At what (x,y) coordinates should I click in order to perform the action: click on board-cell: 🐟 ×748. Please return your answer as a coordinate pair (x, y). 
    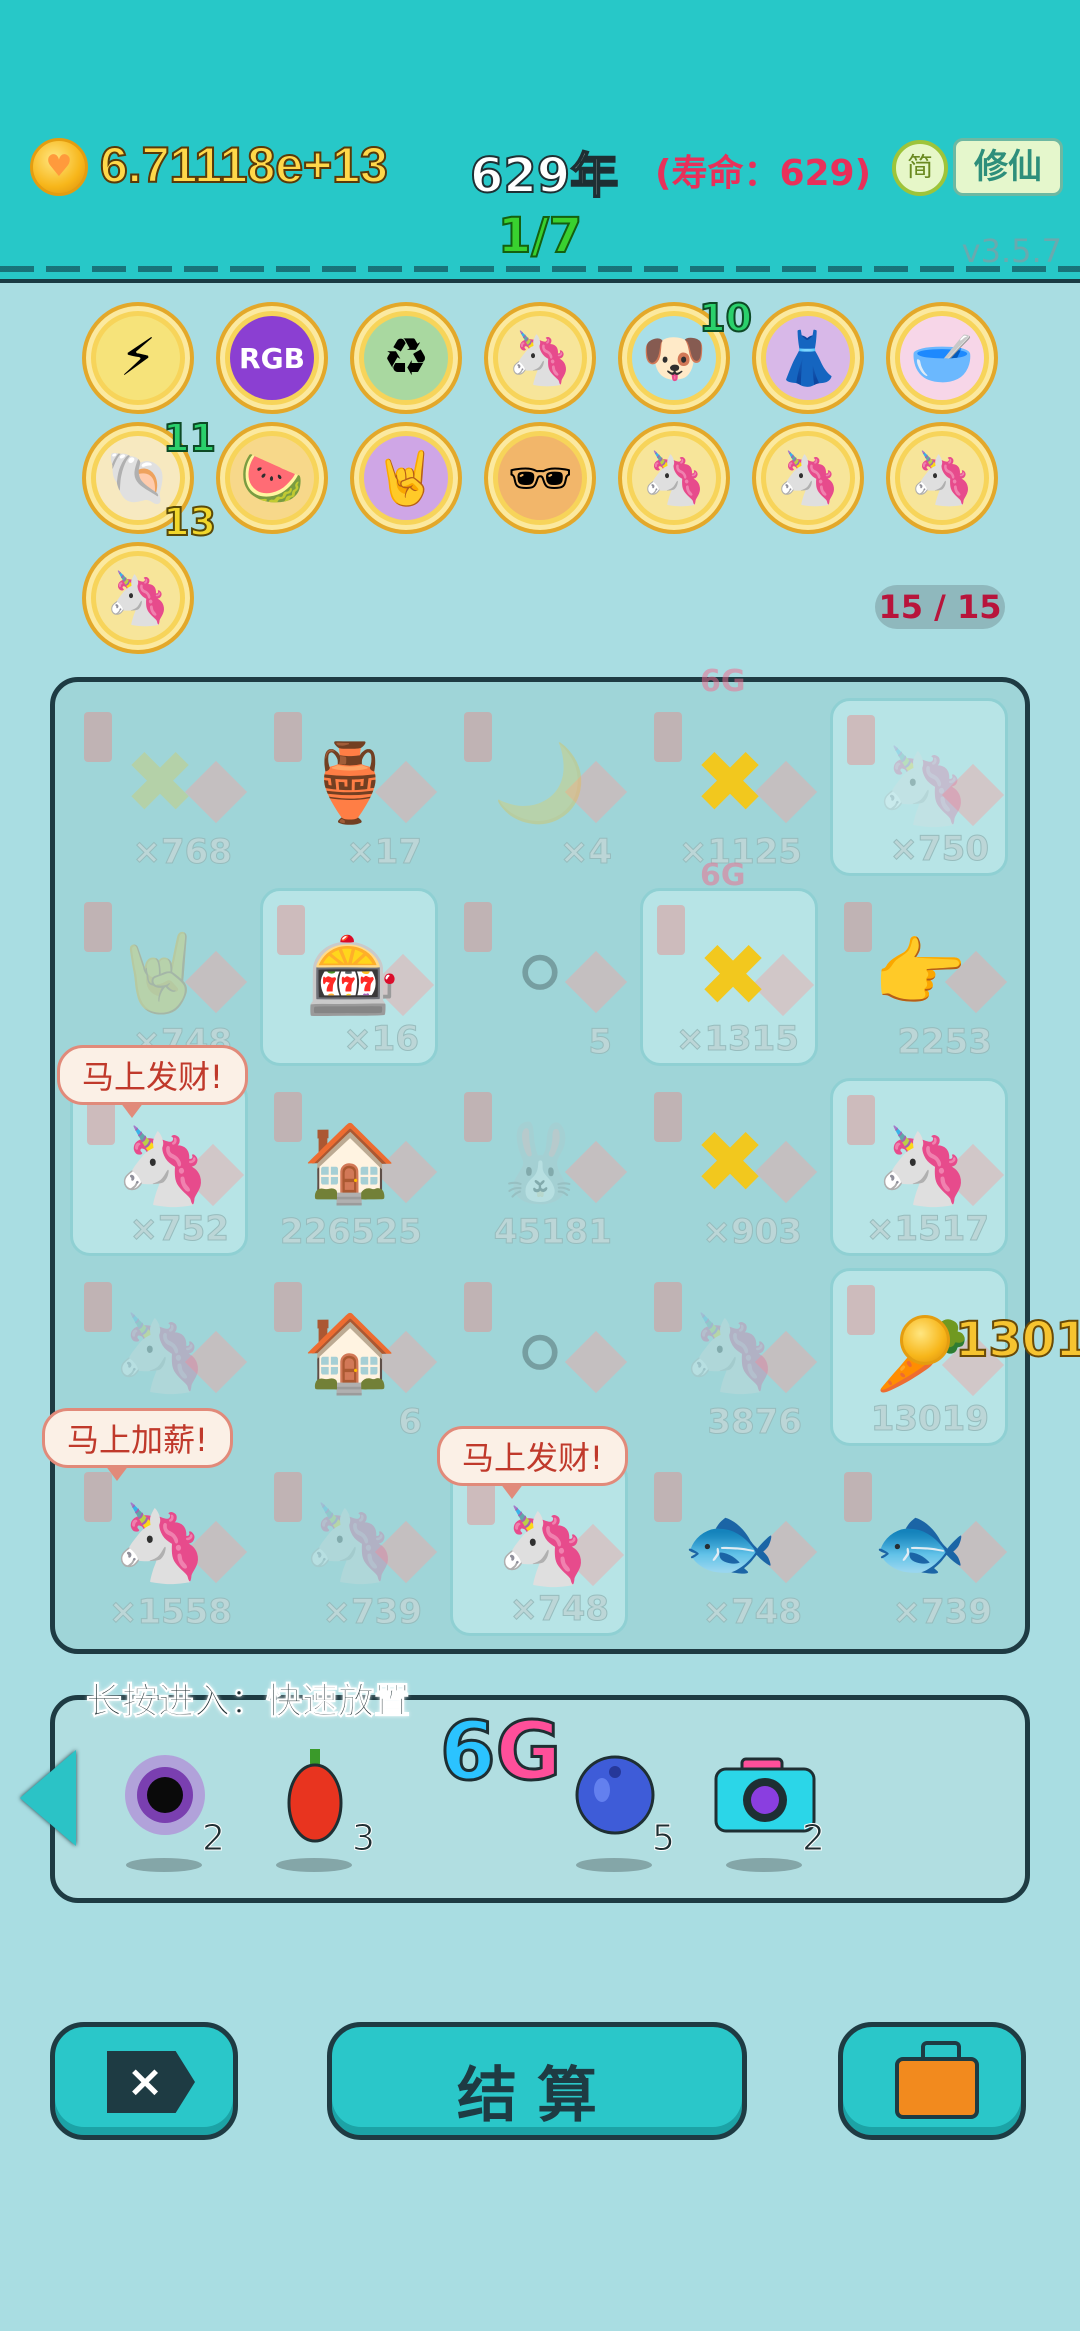
    Looking at the image, I should click on (729, 1547).